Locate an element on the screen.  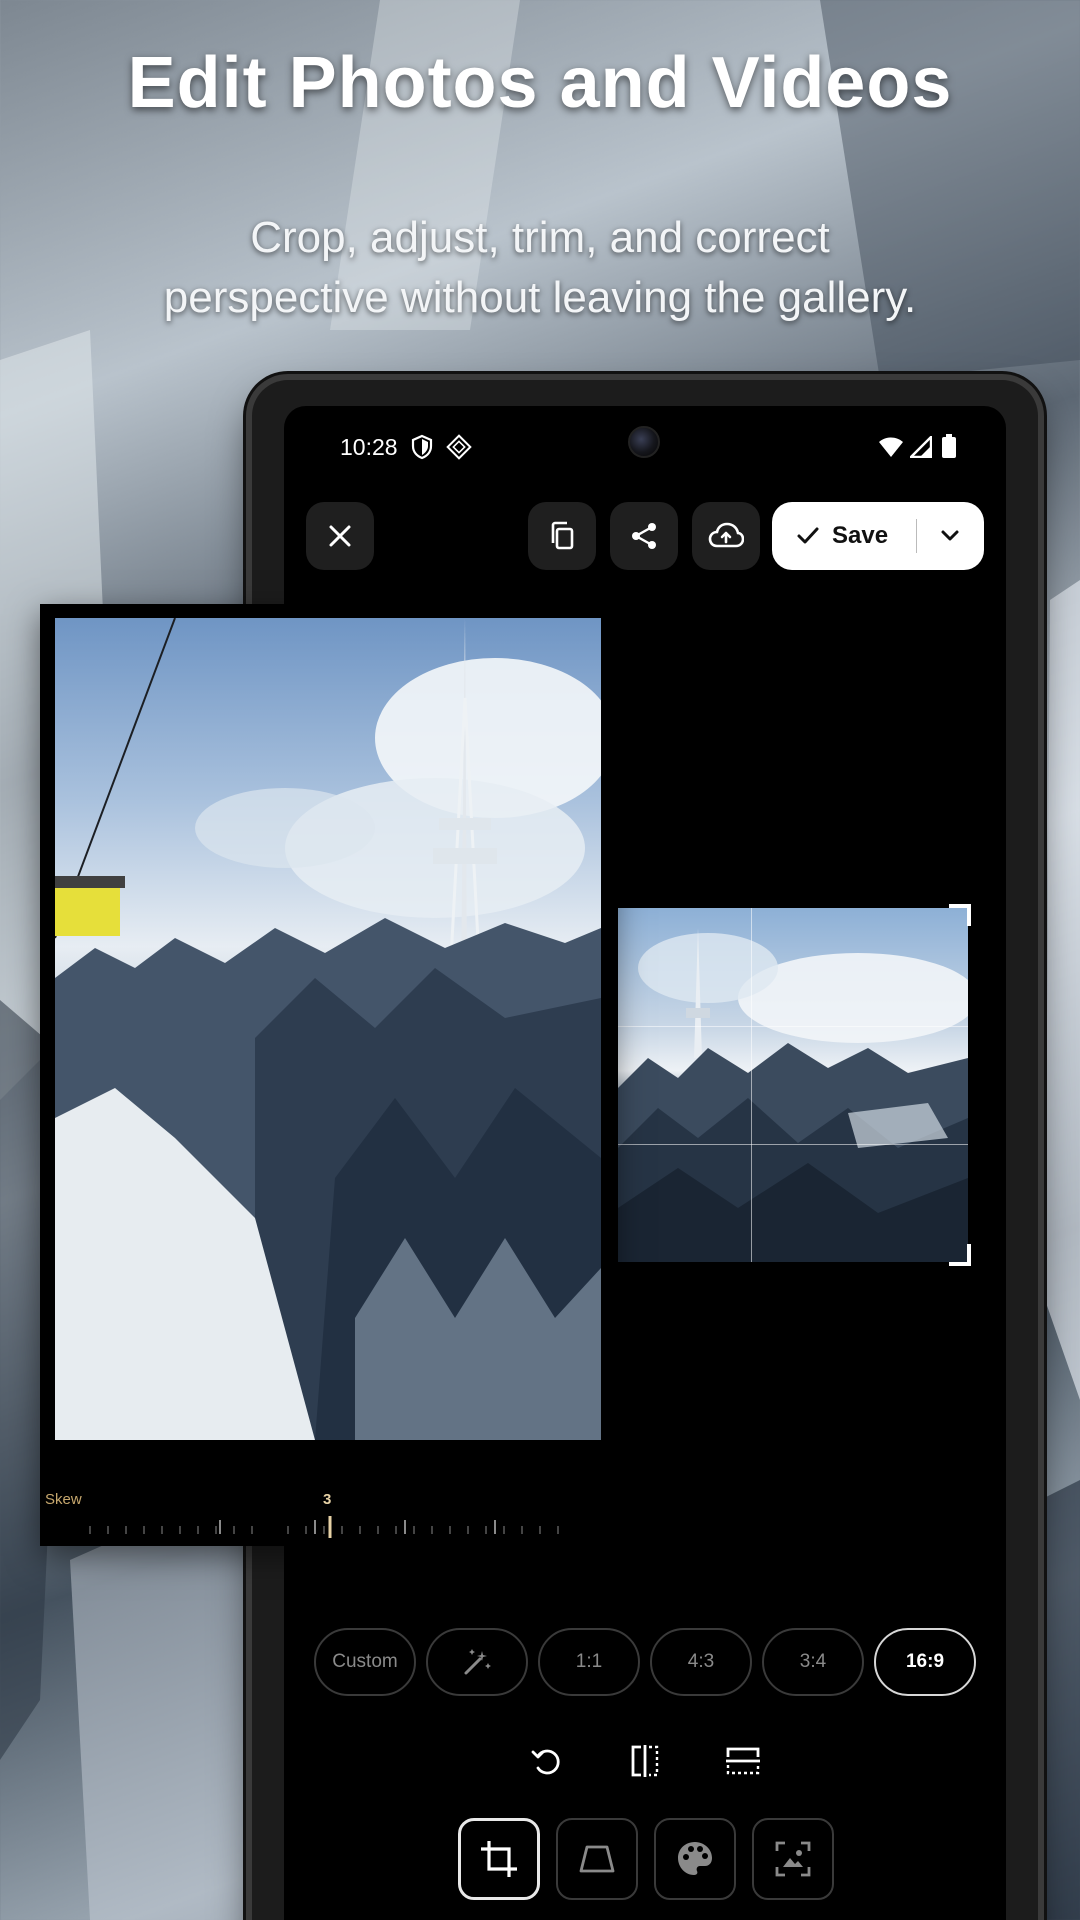
save-button: Save is located at coordinates (844, 536).